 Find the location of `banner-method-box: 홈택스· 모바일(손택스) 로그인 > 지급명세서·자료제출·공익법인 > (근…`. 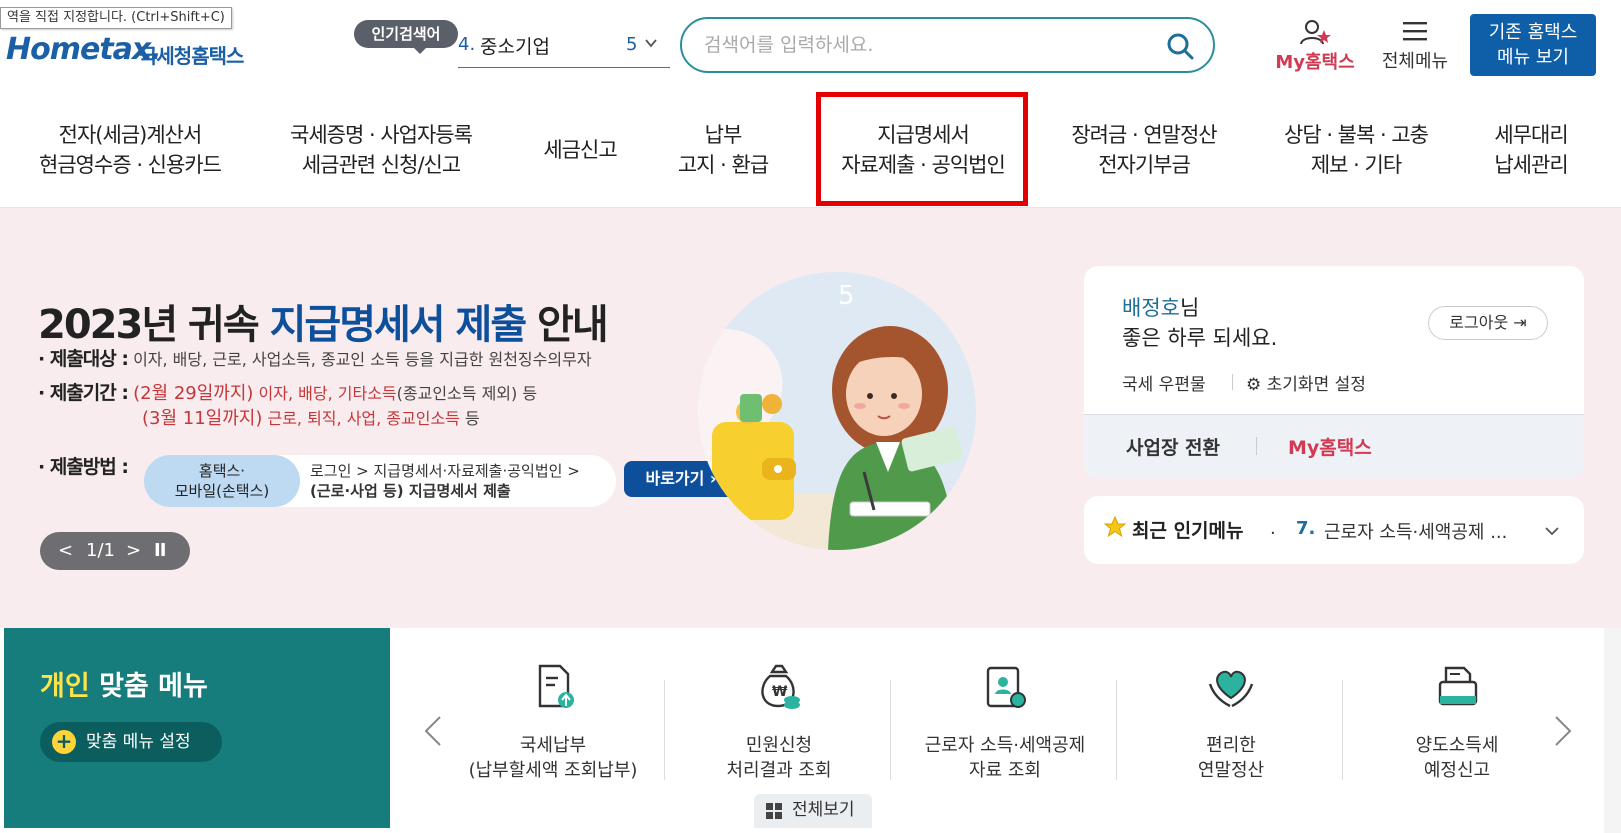

banner-method-box: 홈택스· 모바일(손택스) 로그인 > 지급명세서·자료제출·공익법인 > (근… is located at coordinates (380, 481).